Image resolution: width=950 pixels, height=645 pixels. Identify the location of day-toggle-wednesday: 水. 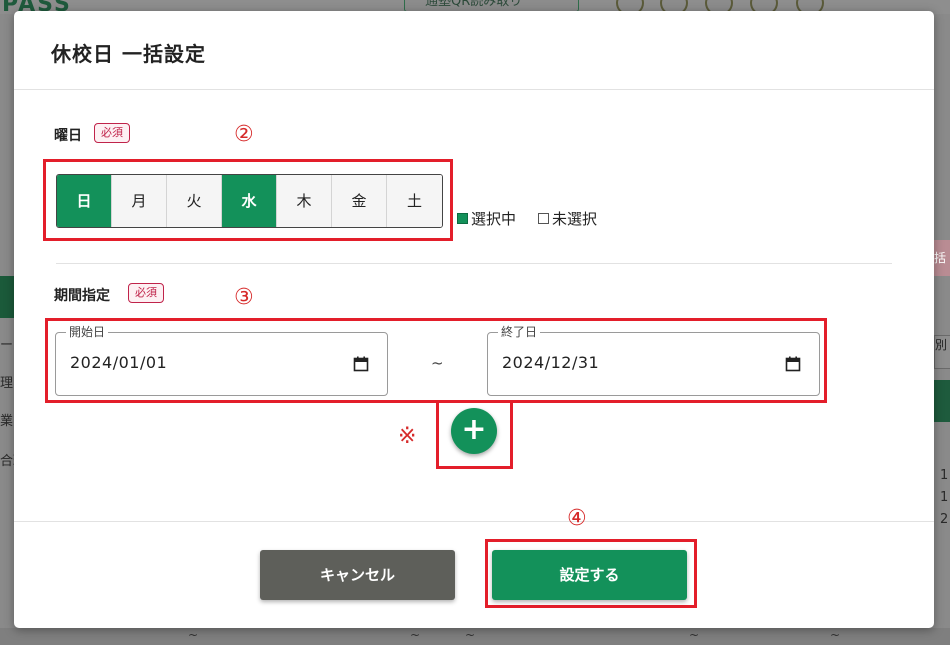
(249, 201).